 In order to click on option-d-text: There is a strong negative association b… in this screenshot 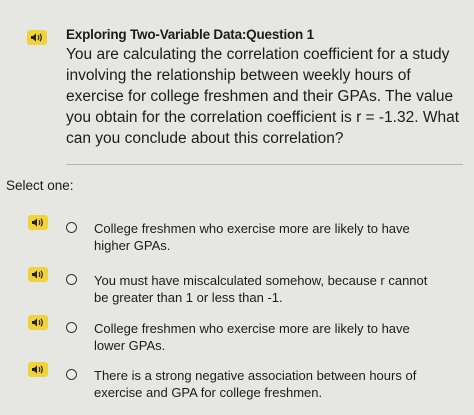, I will do `click(255, 384)`.